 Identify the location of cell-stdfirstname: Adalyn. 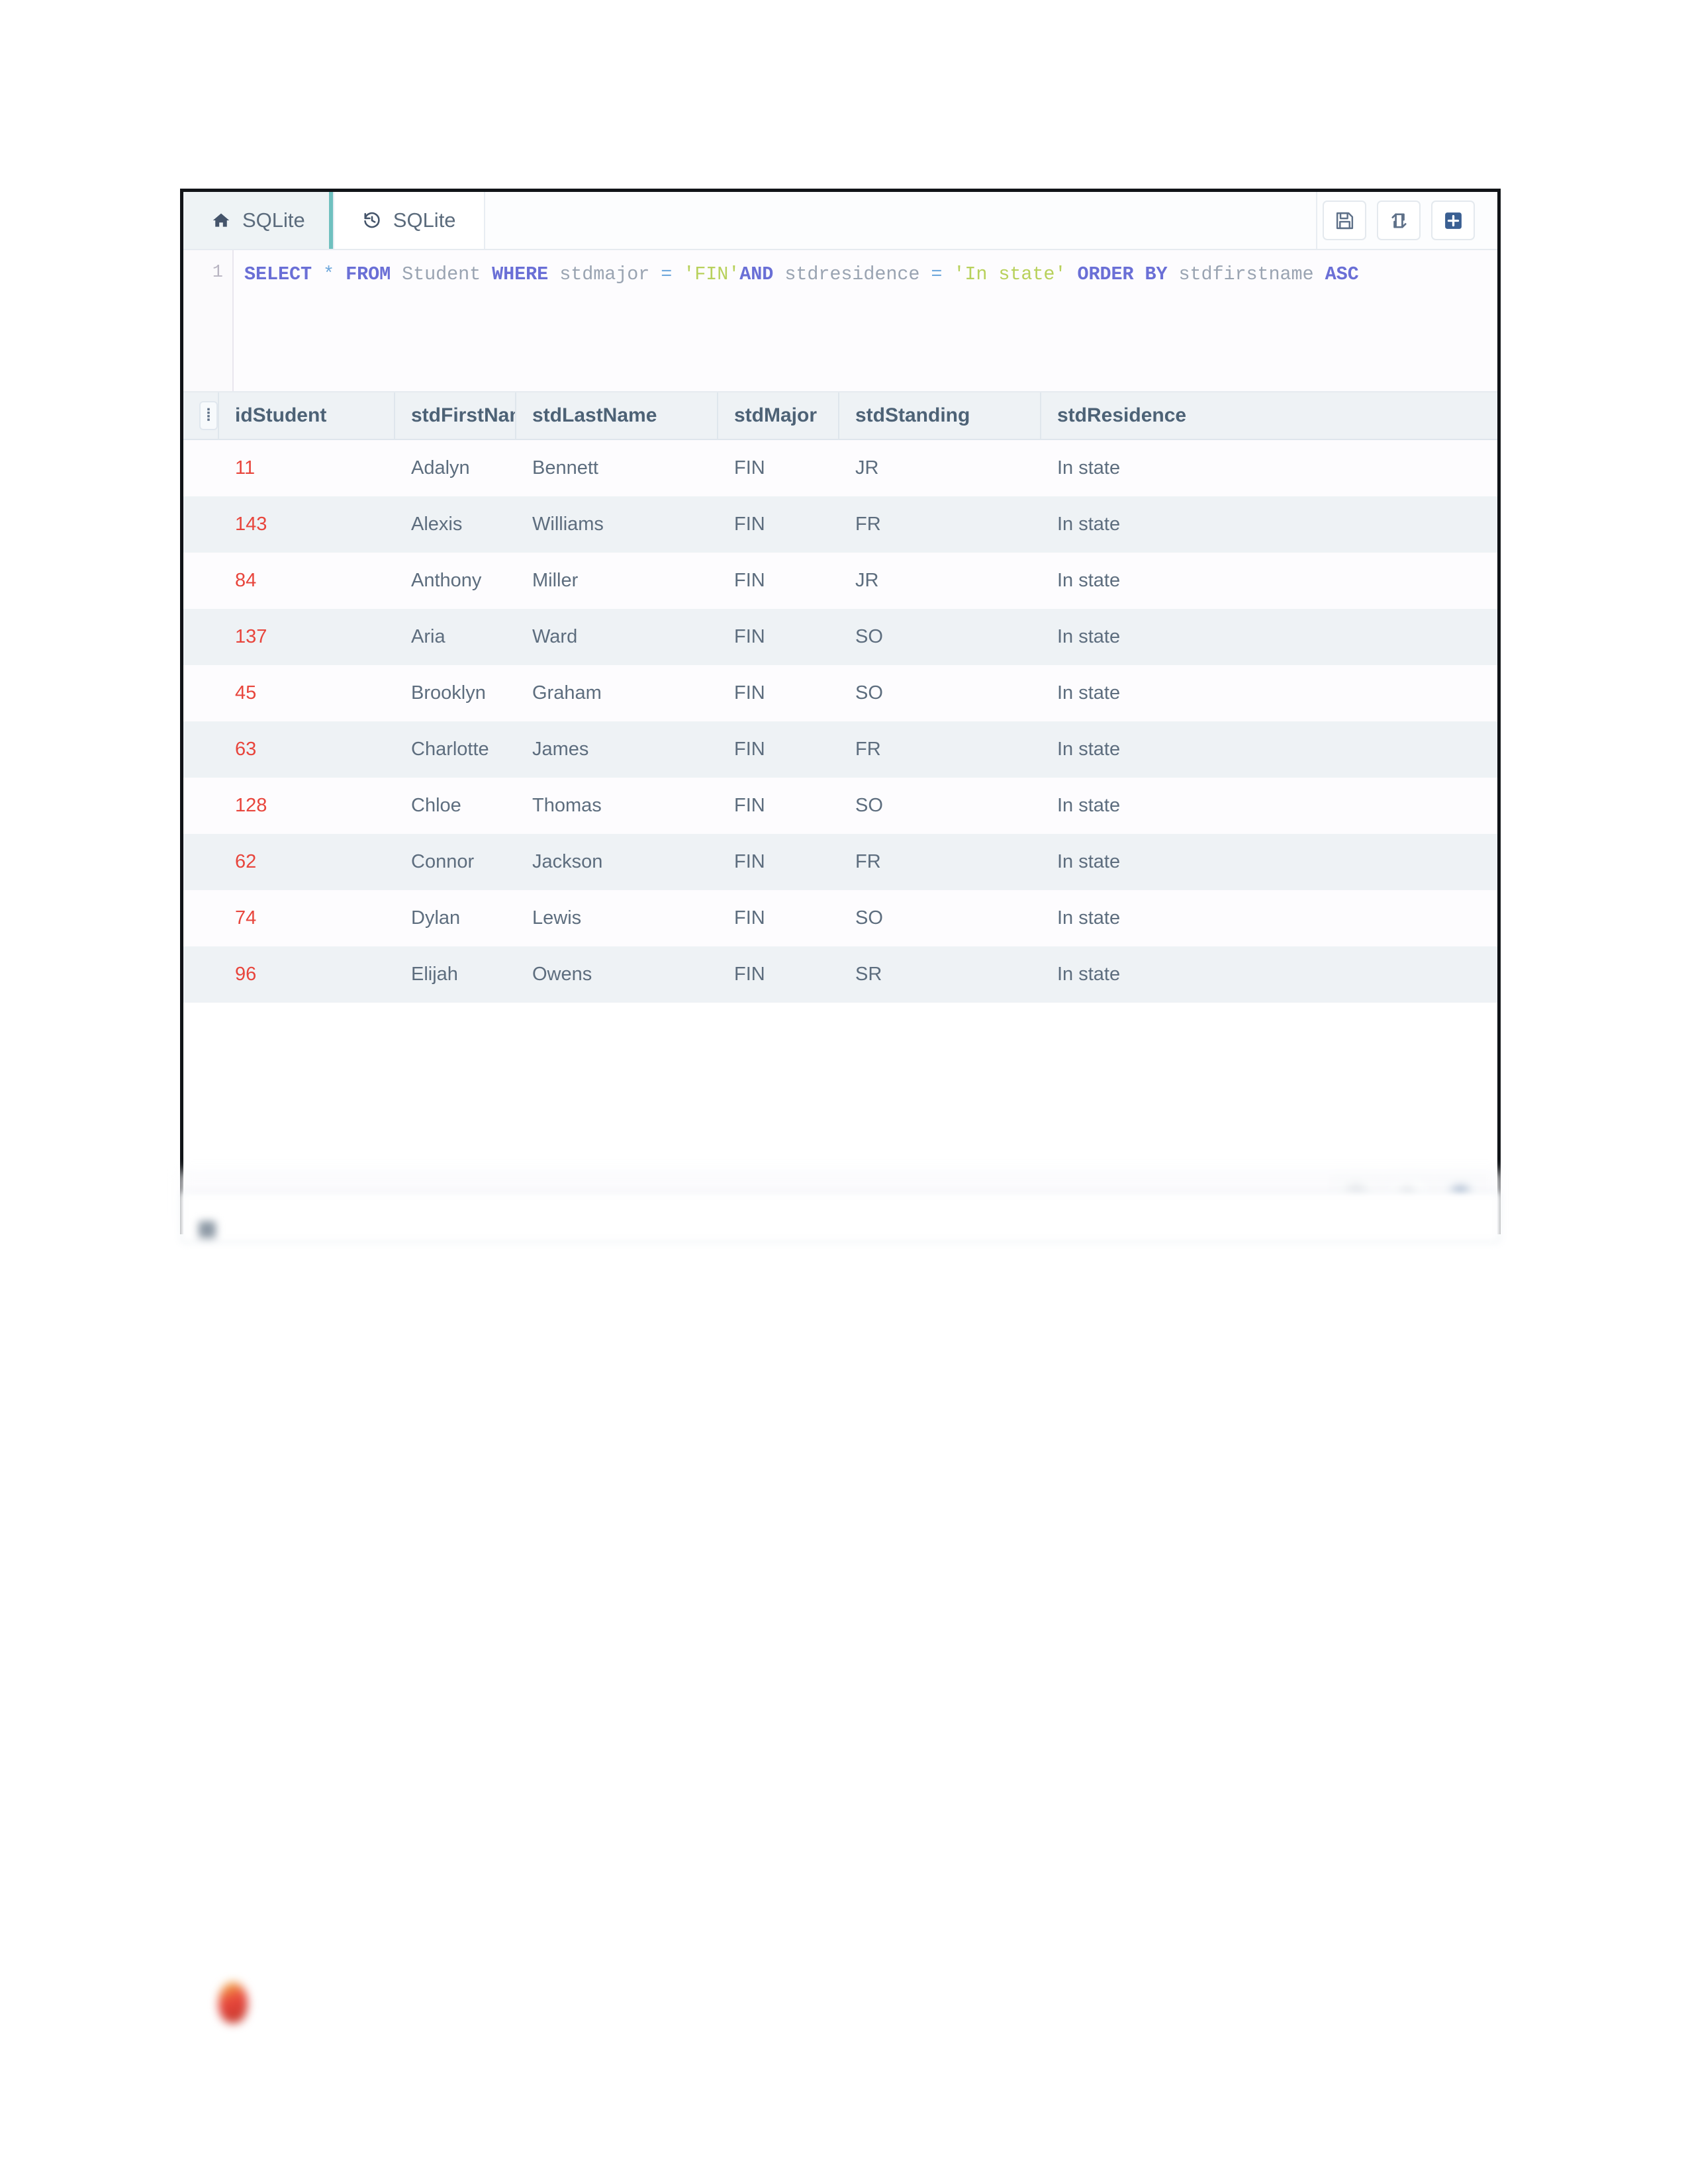
(455, 468).